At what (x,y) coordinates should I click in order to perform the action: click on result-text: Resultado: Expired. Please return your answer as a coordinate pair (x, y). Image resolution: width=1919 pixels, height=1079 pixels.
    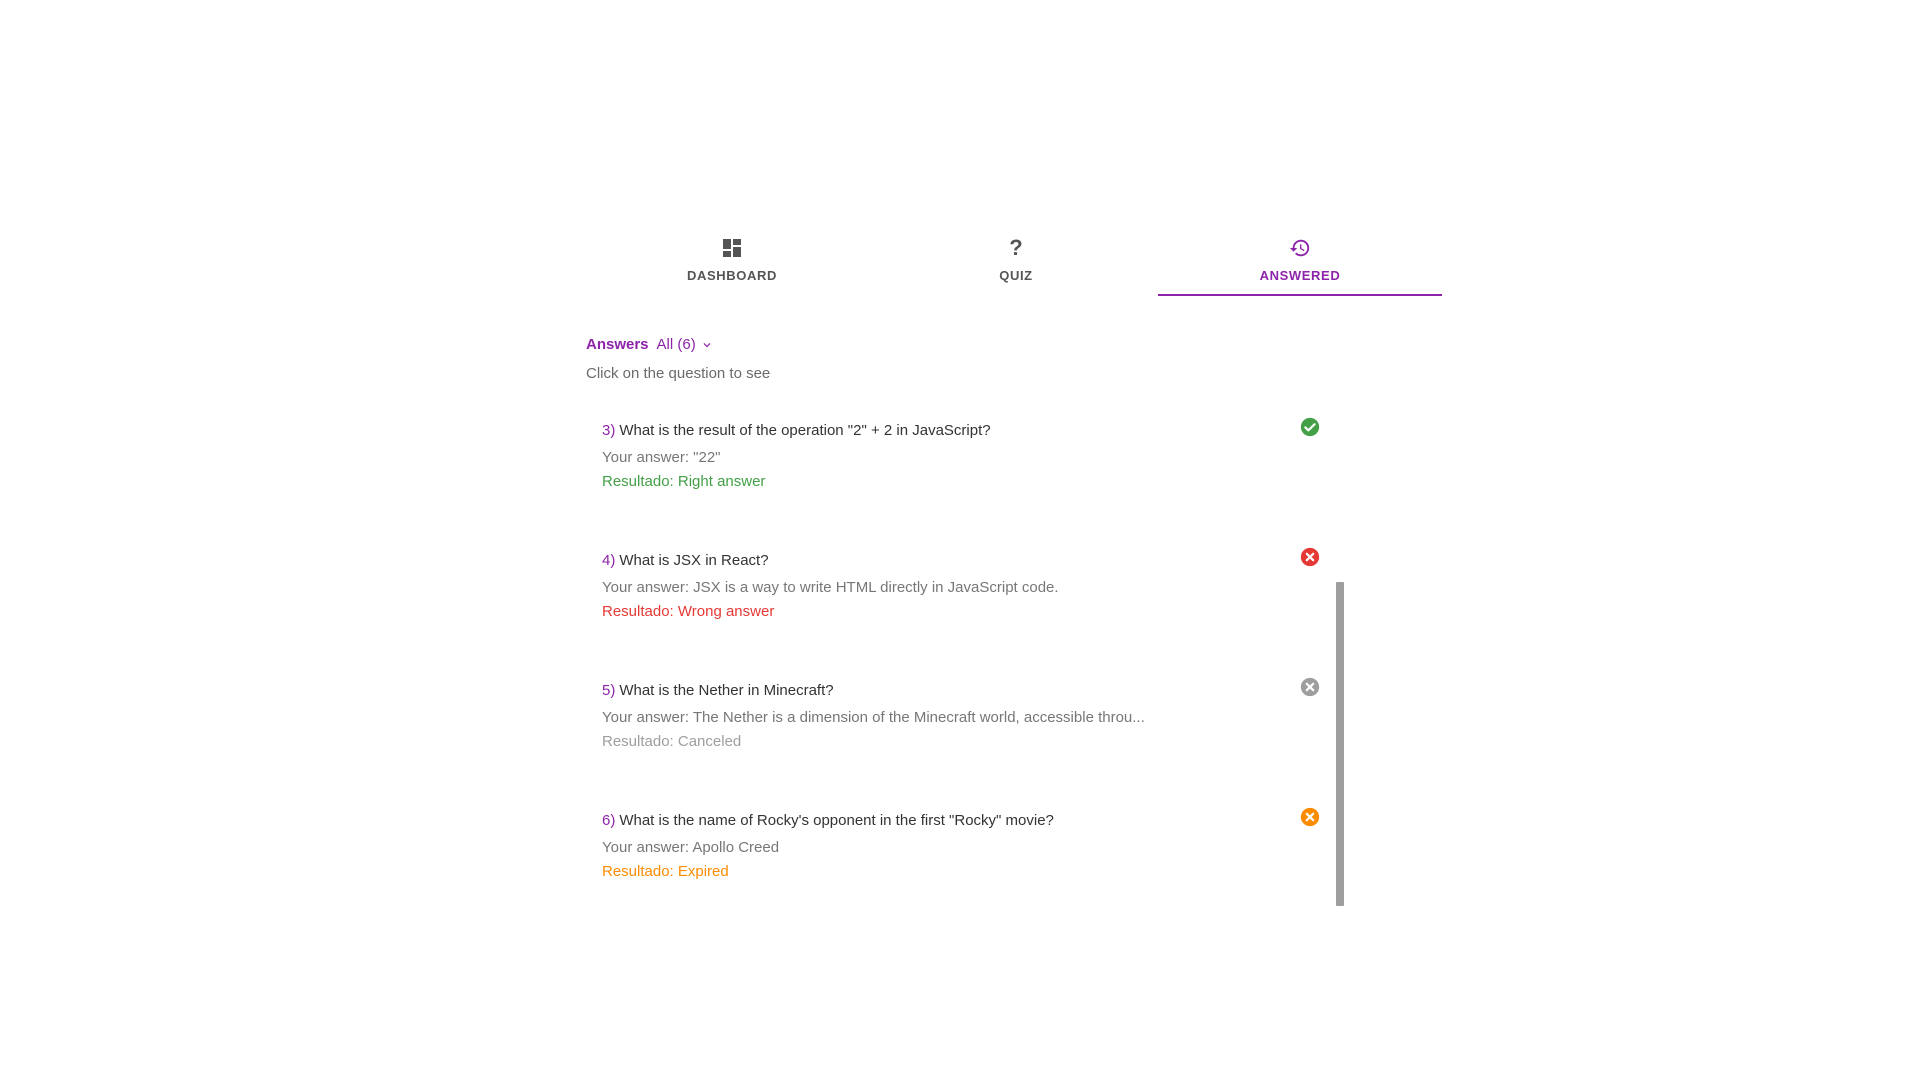
    Looking at the image, I should click on (665, 871).